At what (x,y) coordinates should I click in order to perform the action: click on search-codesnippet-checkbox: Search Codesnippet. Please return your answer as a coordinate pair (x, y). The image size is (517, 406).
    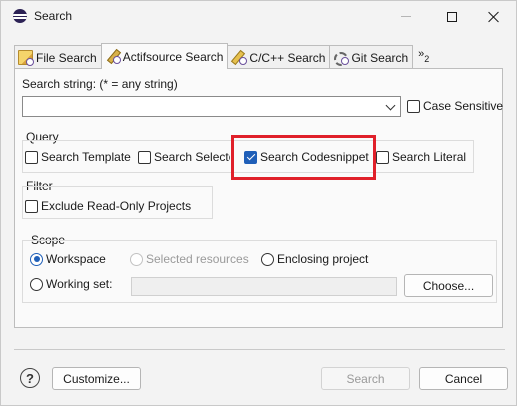
    Looking at the image, I should click on (306, 157).